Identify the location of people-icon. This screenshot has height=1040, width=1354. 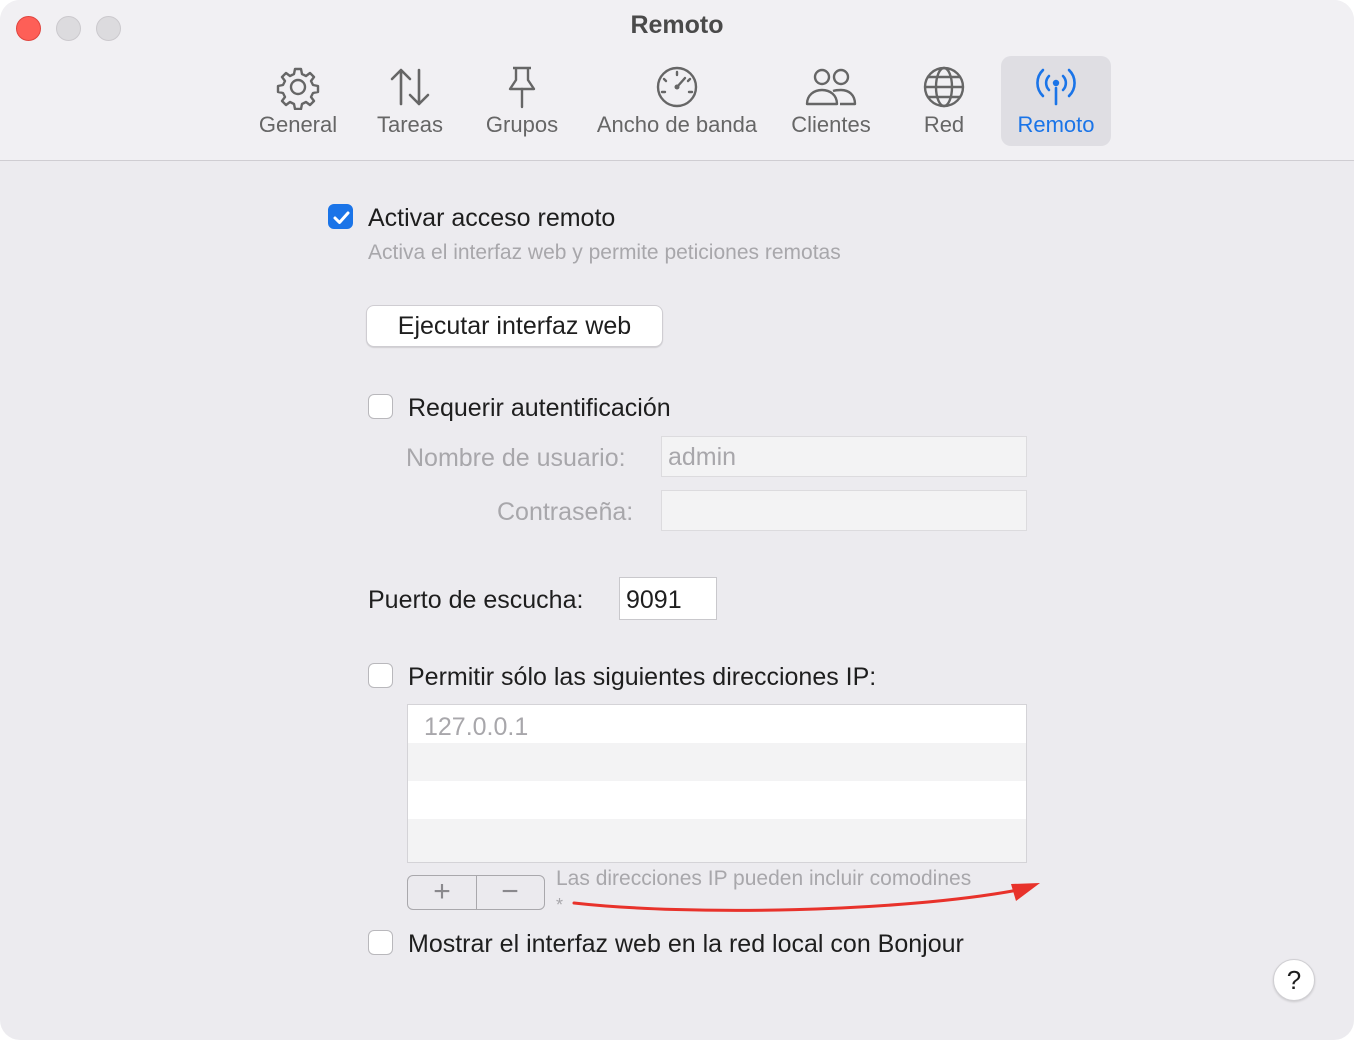
(831, 87).